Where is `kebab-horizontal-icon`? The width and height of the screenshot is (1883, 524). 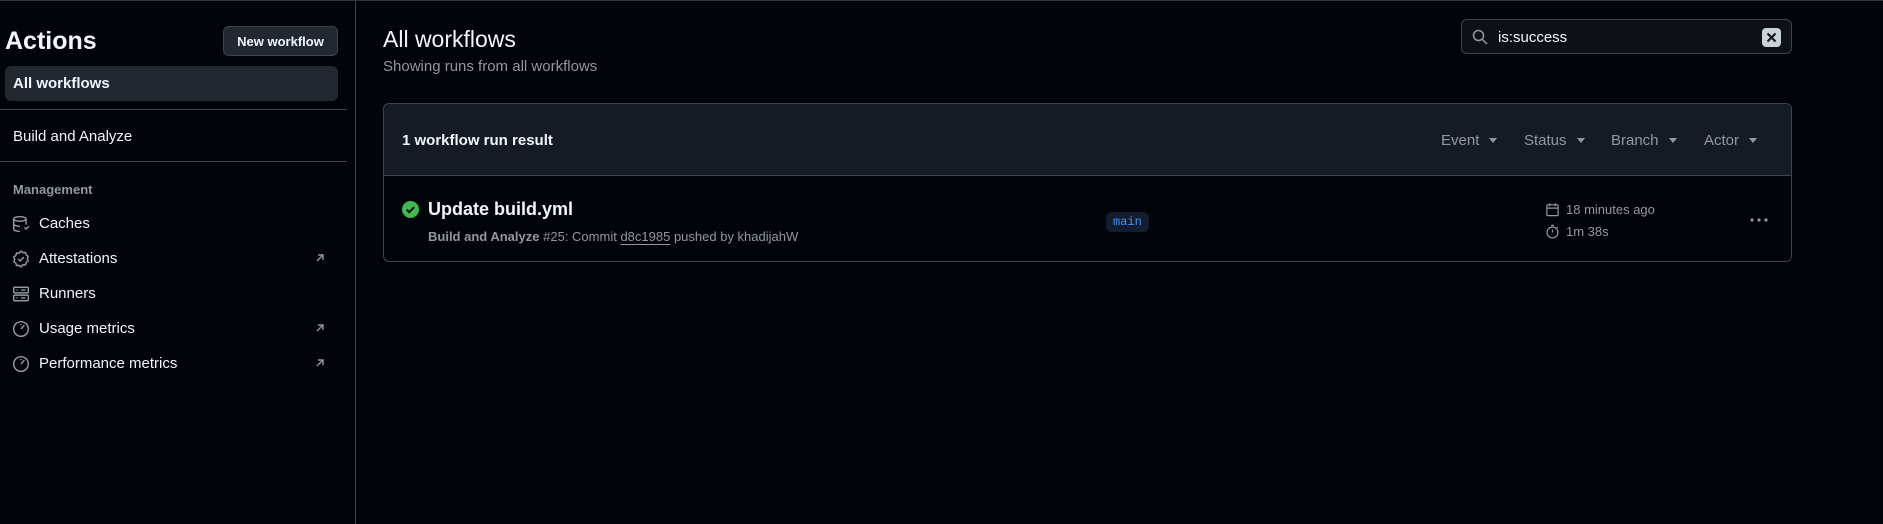
kebab-horizontal-icon is located at coordinates (1759, 220).